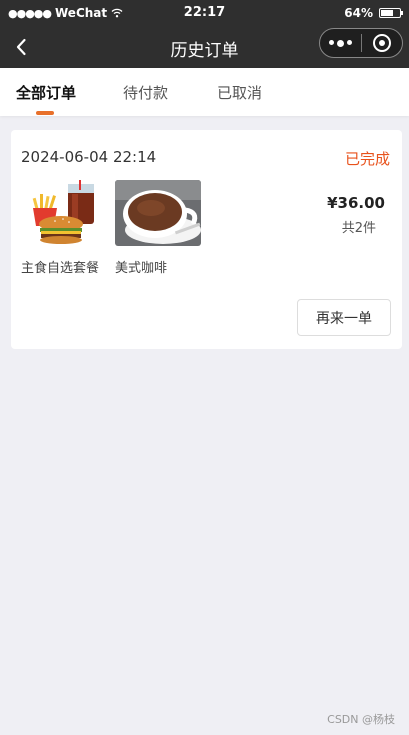  I want to click on product-name: 主食自选套餐, so click(60, 268).